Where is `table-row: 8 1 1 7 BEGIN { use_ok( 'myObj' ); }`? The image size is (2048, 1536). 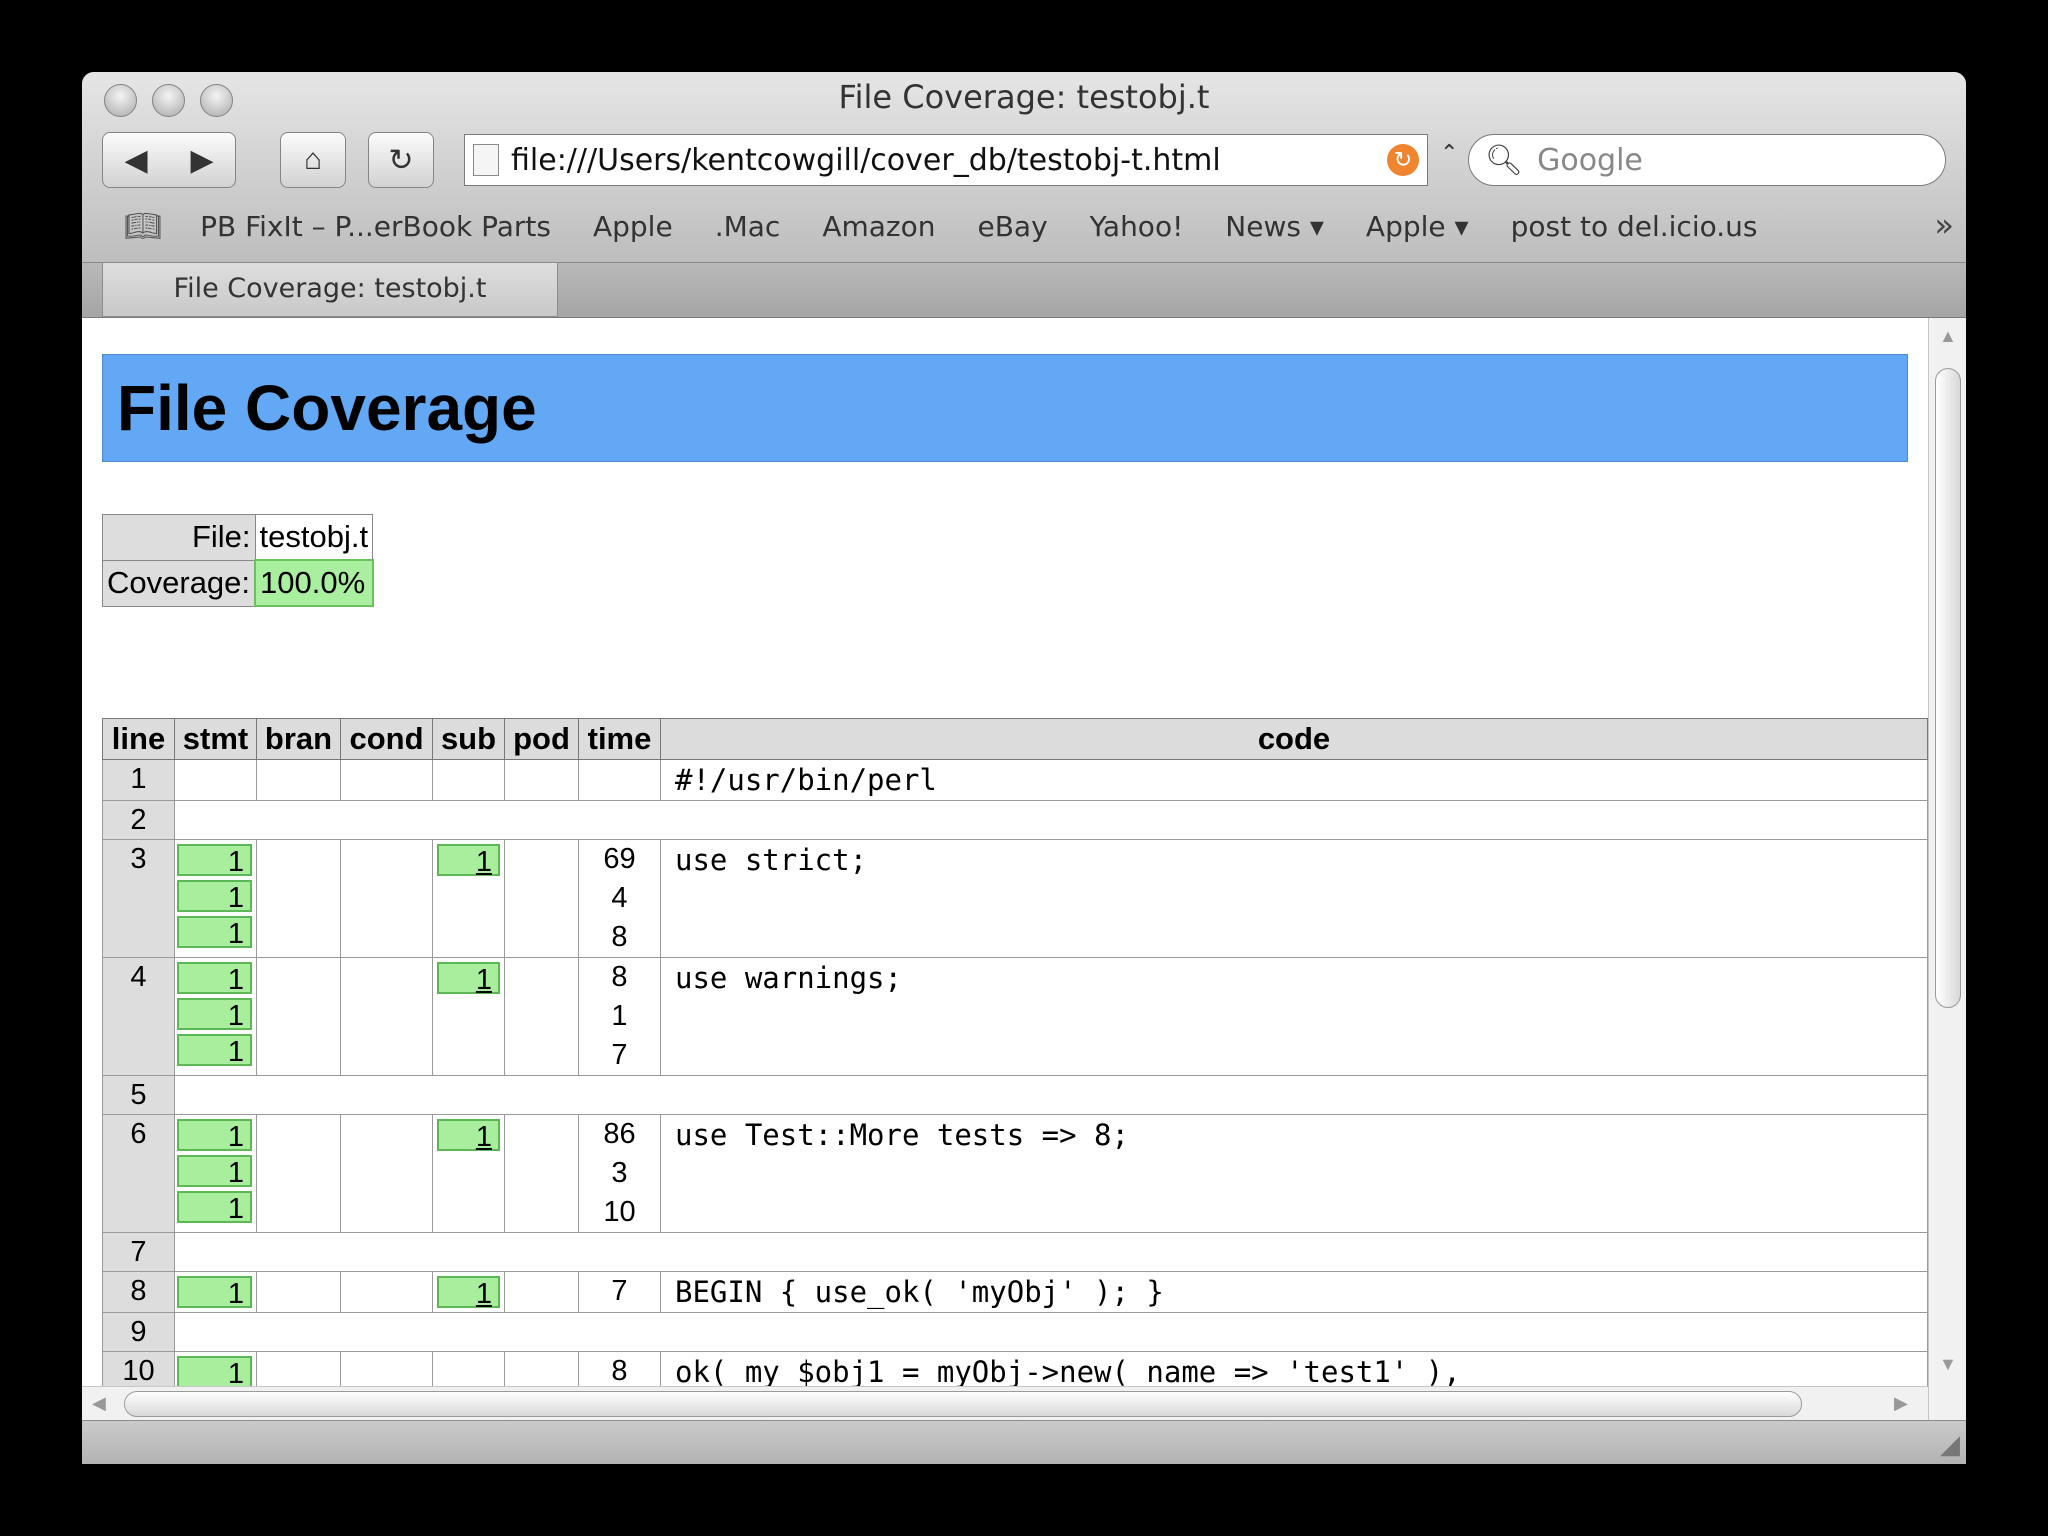 table-row: 8 1 1 7 BEGIN { use_ok( 'myObj' ); } is located at coordinates (1015, 1292).